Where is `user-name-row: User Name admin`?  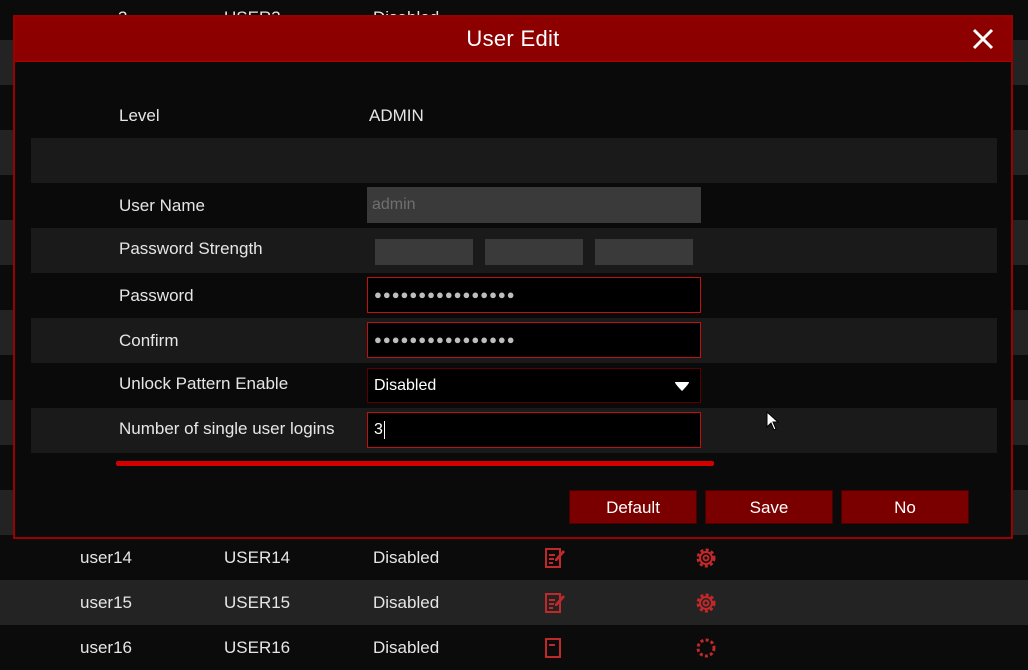
user-name-row: User Name admin is located at coordinates (514, 205).